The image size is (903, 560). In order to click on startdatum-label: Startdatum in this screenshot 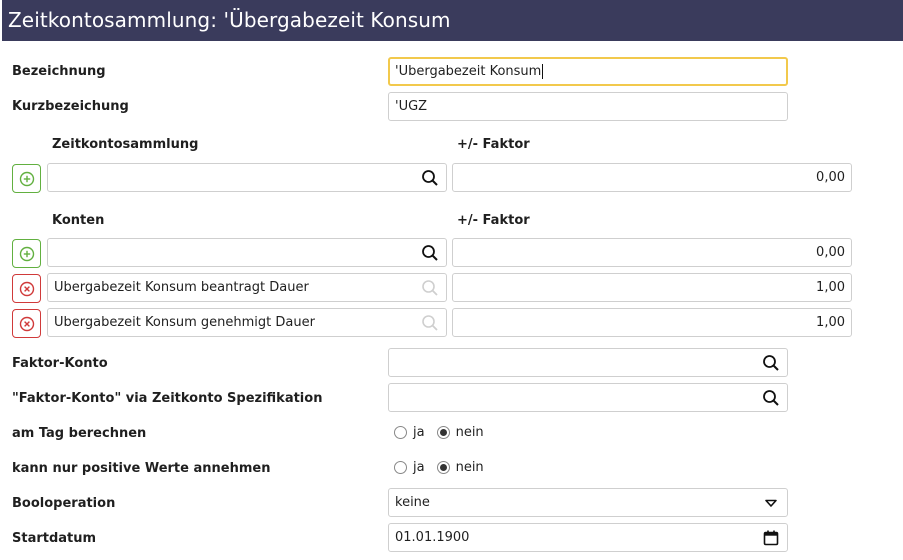, I will do `click(54, 538)`.